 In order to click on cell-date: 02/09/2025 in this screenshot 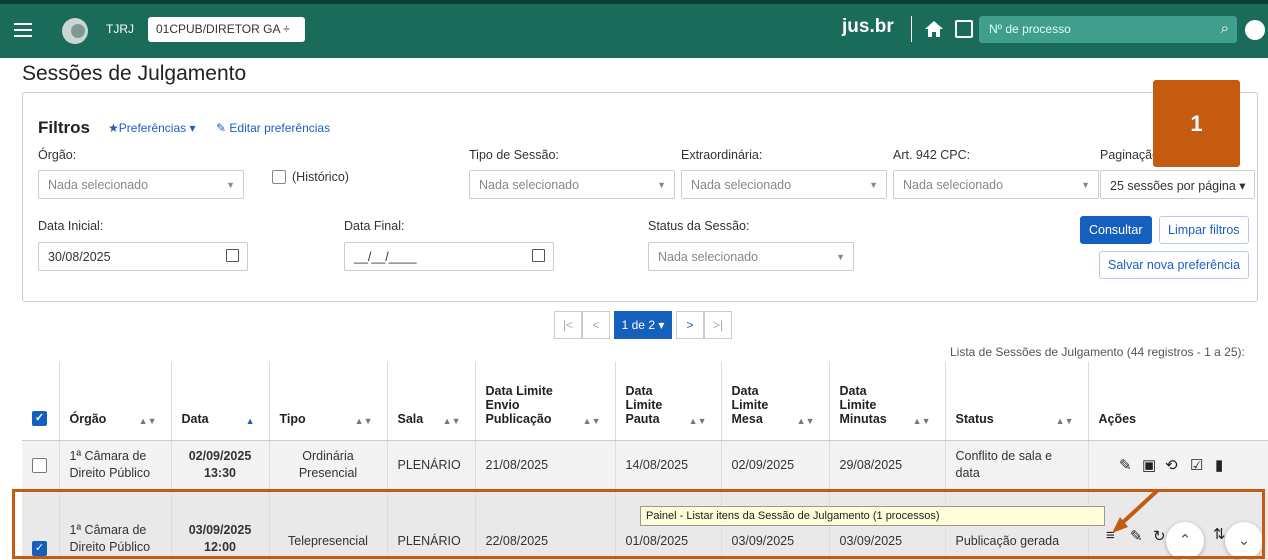, I will do `click(220, 456)`.